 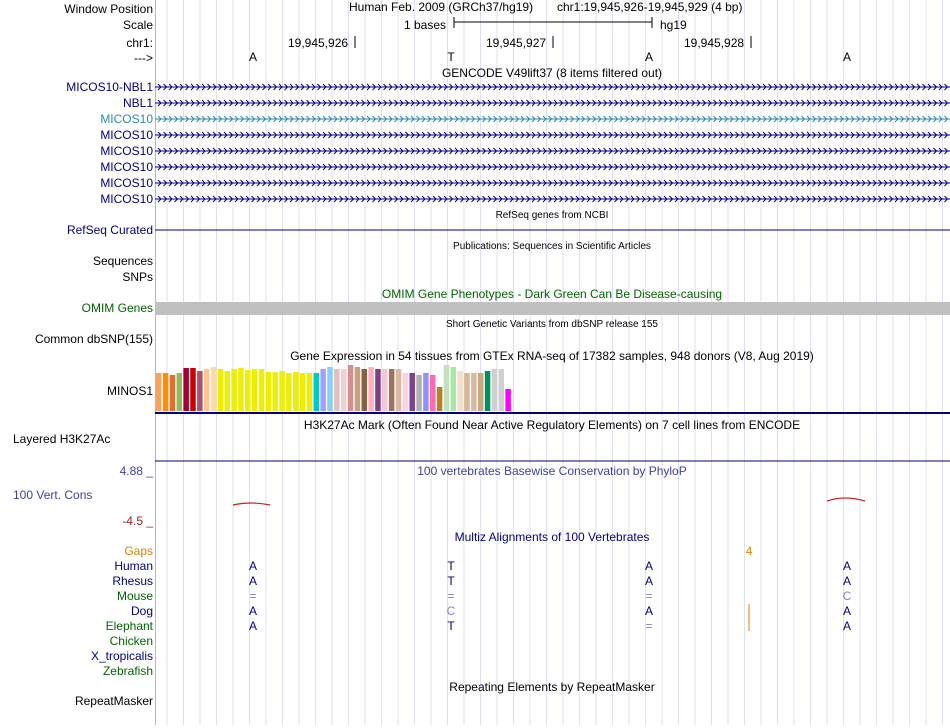 I want to click on position-text: chr1:19,945,926-19,945,929 (4 bp), so click(x=650, y=7).